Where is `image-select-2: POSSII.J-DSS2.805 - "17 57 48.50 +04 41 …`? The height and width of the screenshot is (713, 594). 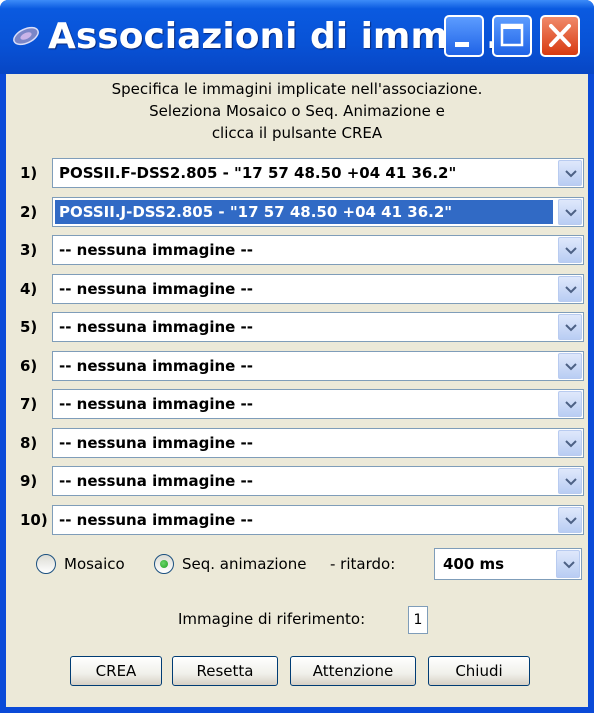
image-select-2: POSSII.J-DSS2.805 - "17 57 48.50 +04 41 … is located at coordinates (318, 212).